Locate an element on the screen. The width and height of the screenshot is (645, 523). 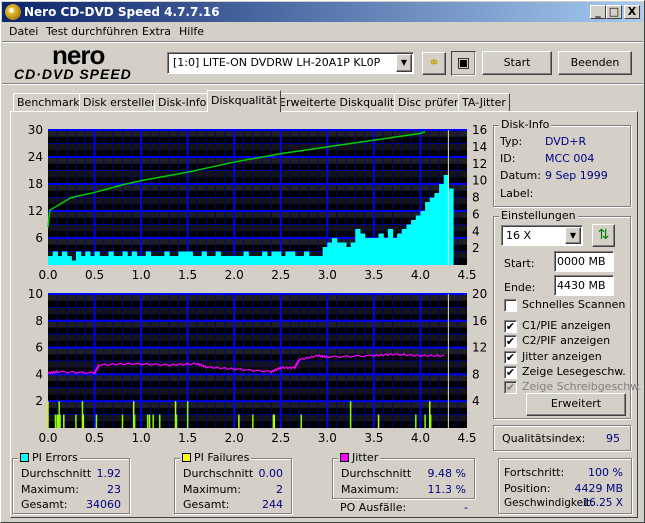
start-label: Start: is located at coordinates (519, 263).